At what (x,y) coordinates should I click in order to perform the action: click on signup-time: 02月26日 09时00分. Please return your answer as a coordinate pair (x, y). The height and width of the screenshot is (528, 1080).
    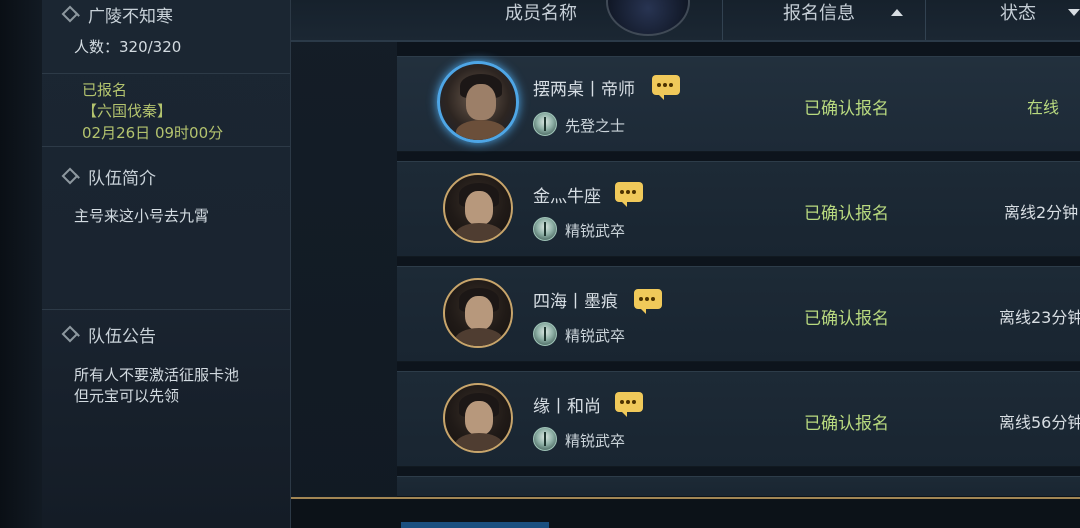
    Looking at the image, I should click on (153, 133).